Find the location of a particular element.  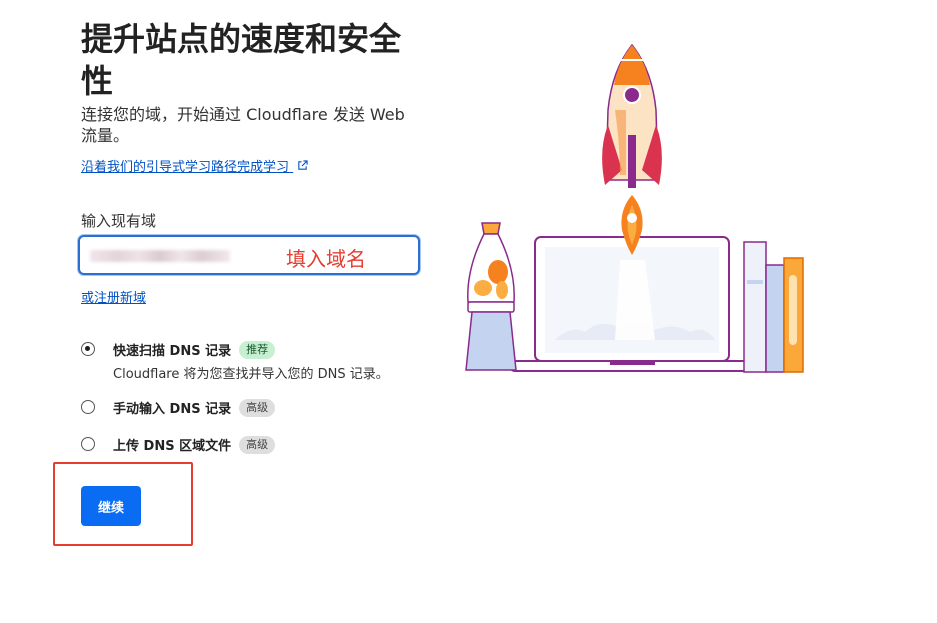

register-new-domain-link: 或注册新域 is located at coordinates (113, 296).